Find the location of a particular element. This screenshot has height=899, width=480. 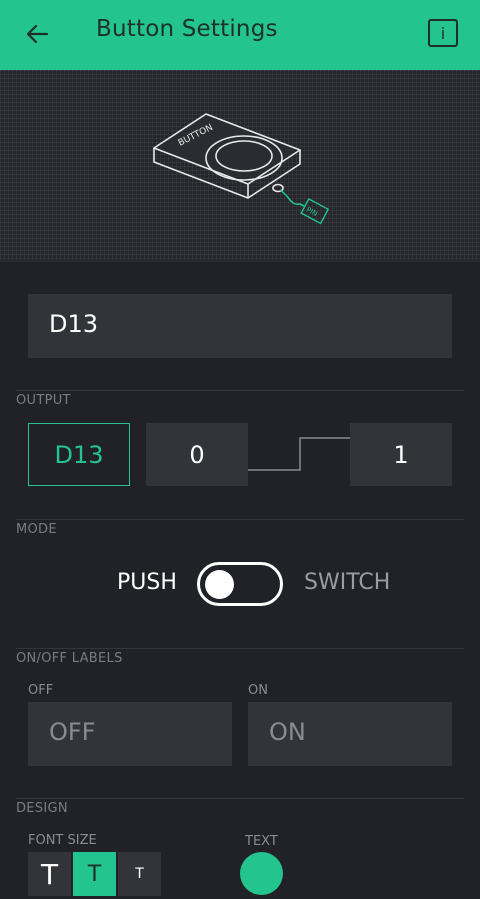

text-color-label: TEXT is located at coordinates (261, 841).